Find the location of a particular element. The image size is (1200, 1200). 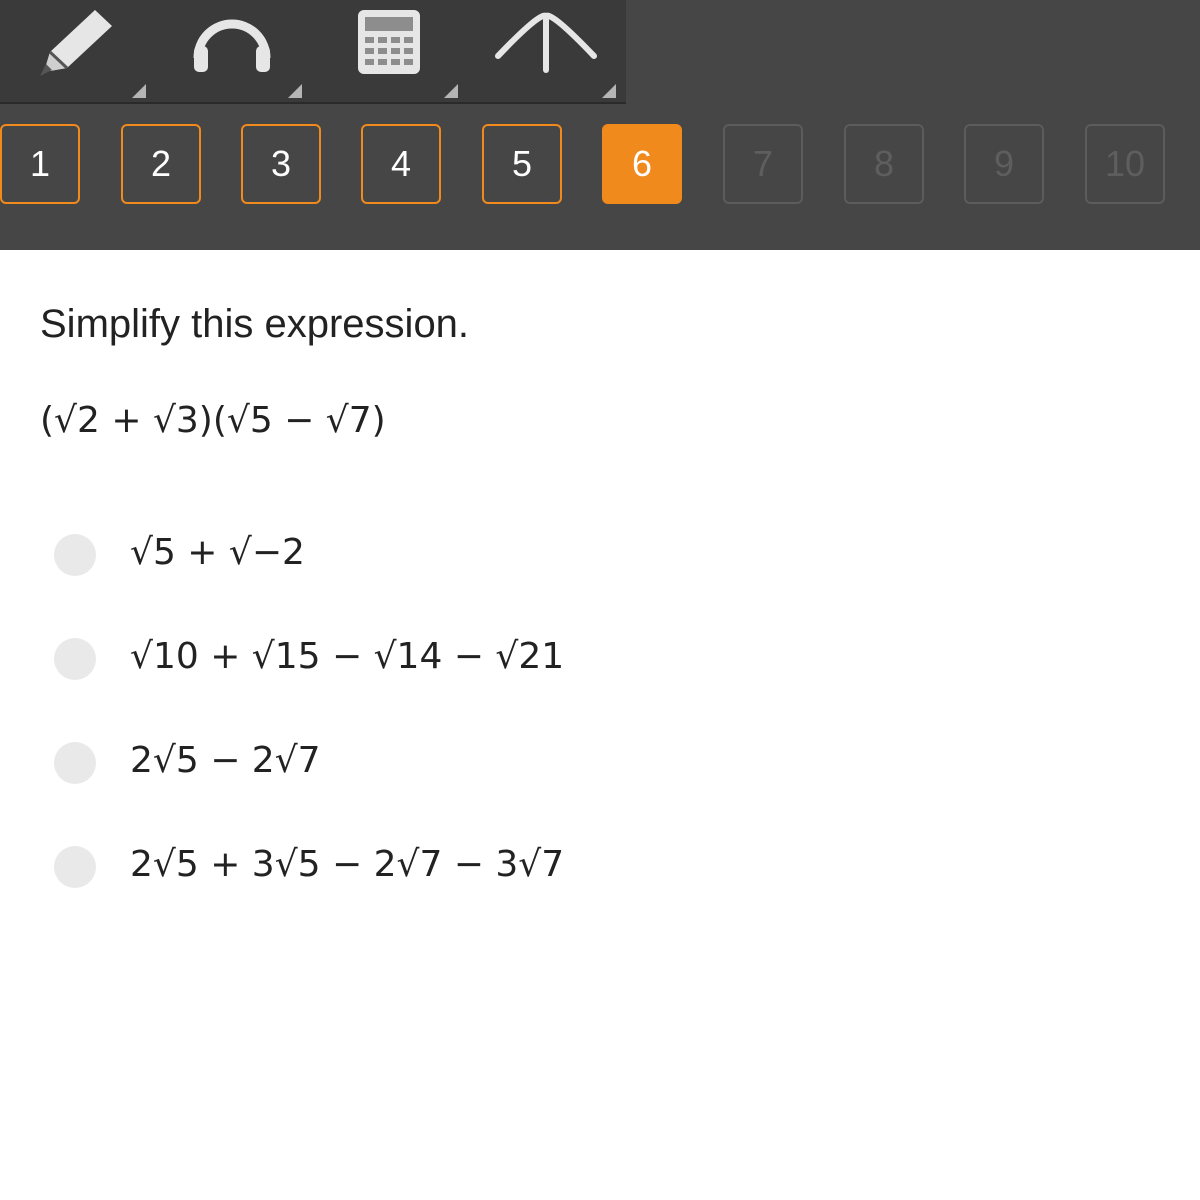

question-expression: (√2 + √3)(√5 − √7) is located at coordinates (213, 420).